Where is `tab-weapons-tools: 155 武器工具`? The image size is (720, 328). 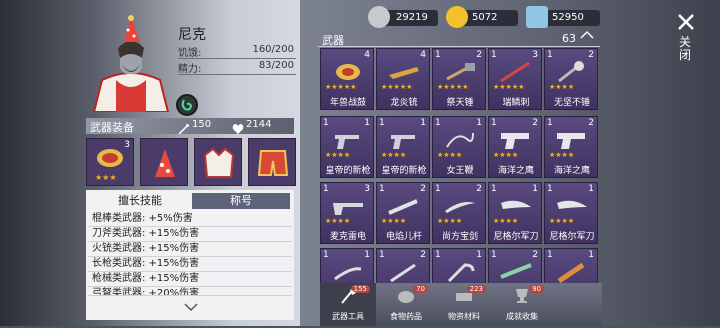 tab-weapons-tools: 155 武器工具 is located at coordinates (348, 304).